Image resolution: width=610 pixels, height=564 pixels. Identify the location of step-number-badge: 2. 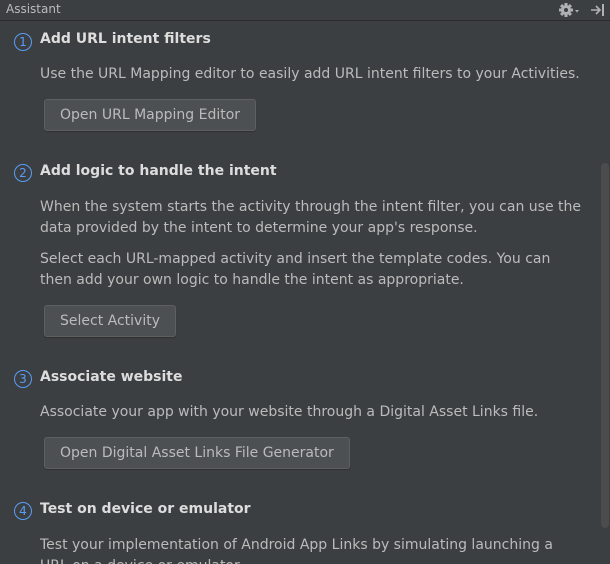
(23, 173).